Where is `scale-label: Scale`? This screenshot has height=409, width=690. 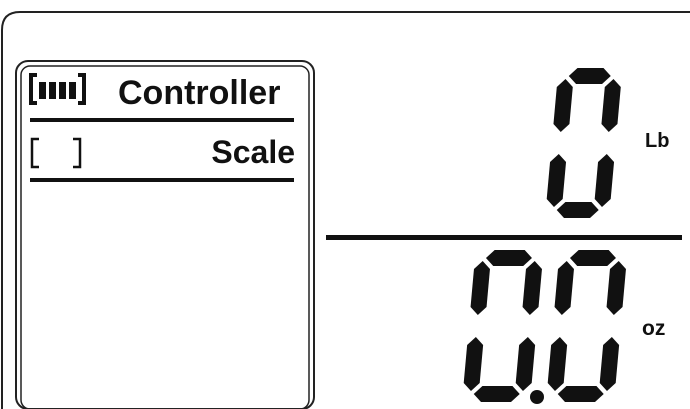 scale-label: Scale is located at coordinates (253, 152).